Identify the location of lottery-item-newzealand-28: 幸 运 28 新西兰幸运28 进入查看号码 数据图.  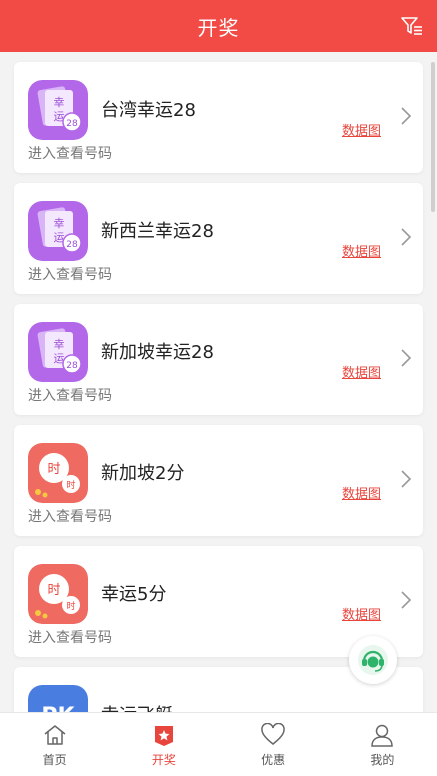
(218, 238).